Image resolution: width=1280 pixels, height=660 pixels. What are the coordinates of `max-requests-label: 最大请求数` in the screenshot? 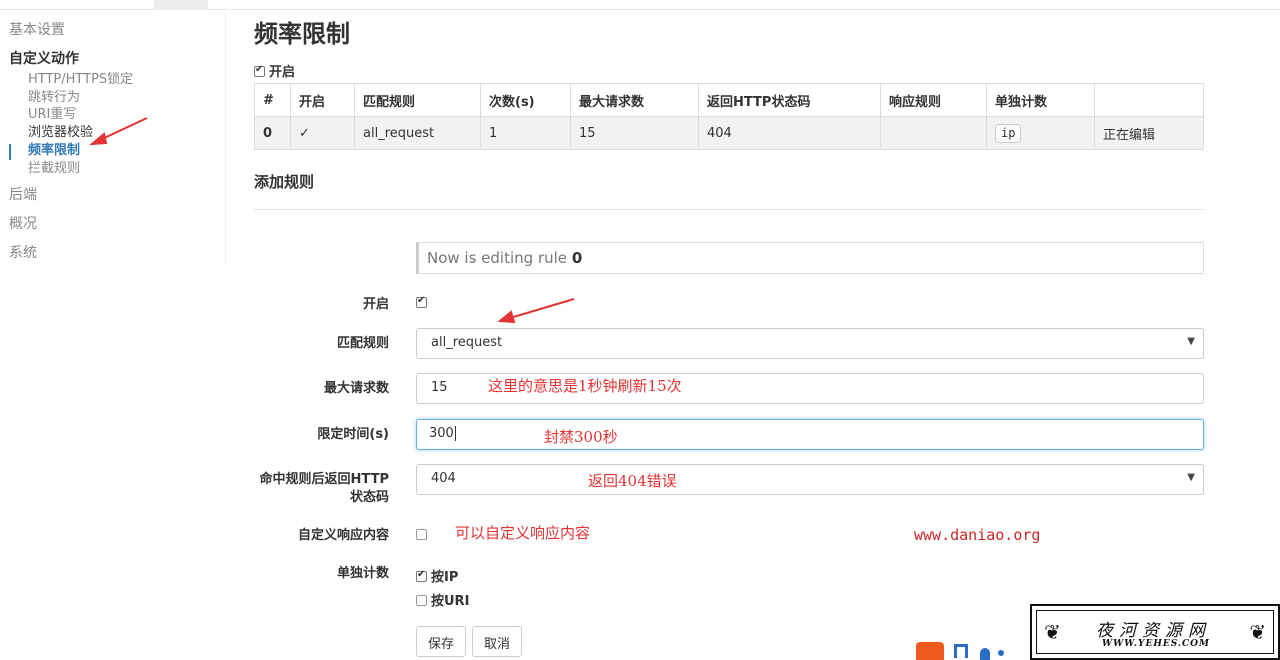 It's located at (356, 388).